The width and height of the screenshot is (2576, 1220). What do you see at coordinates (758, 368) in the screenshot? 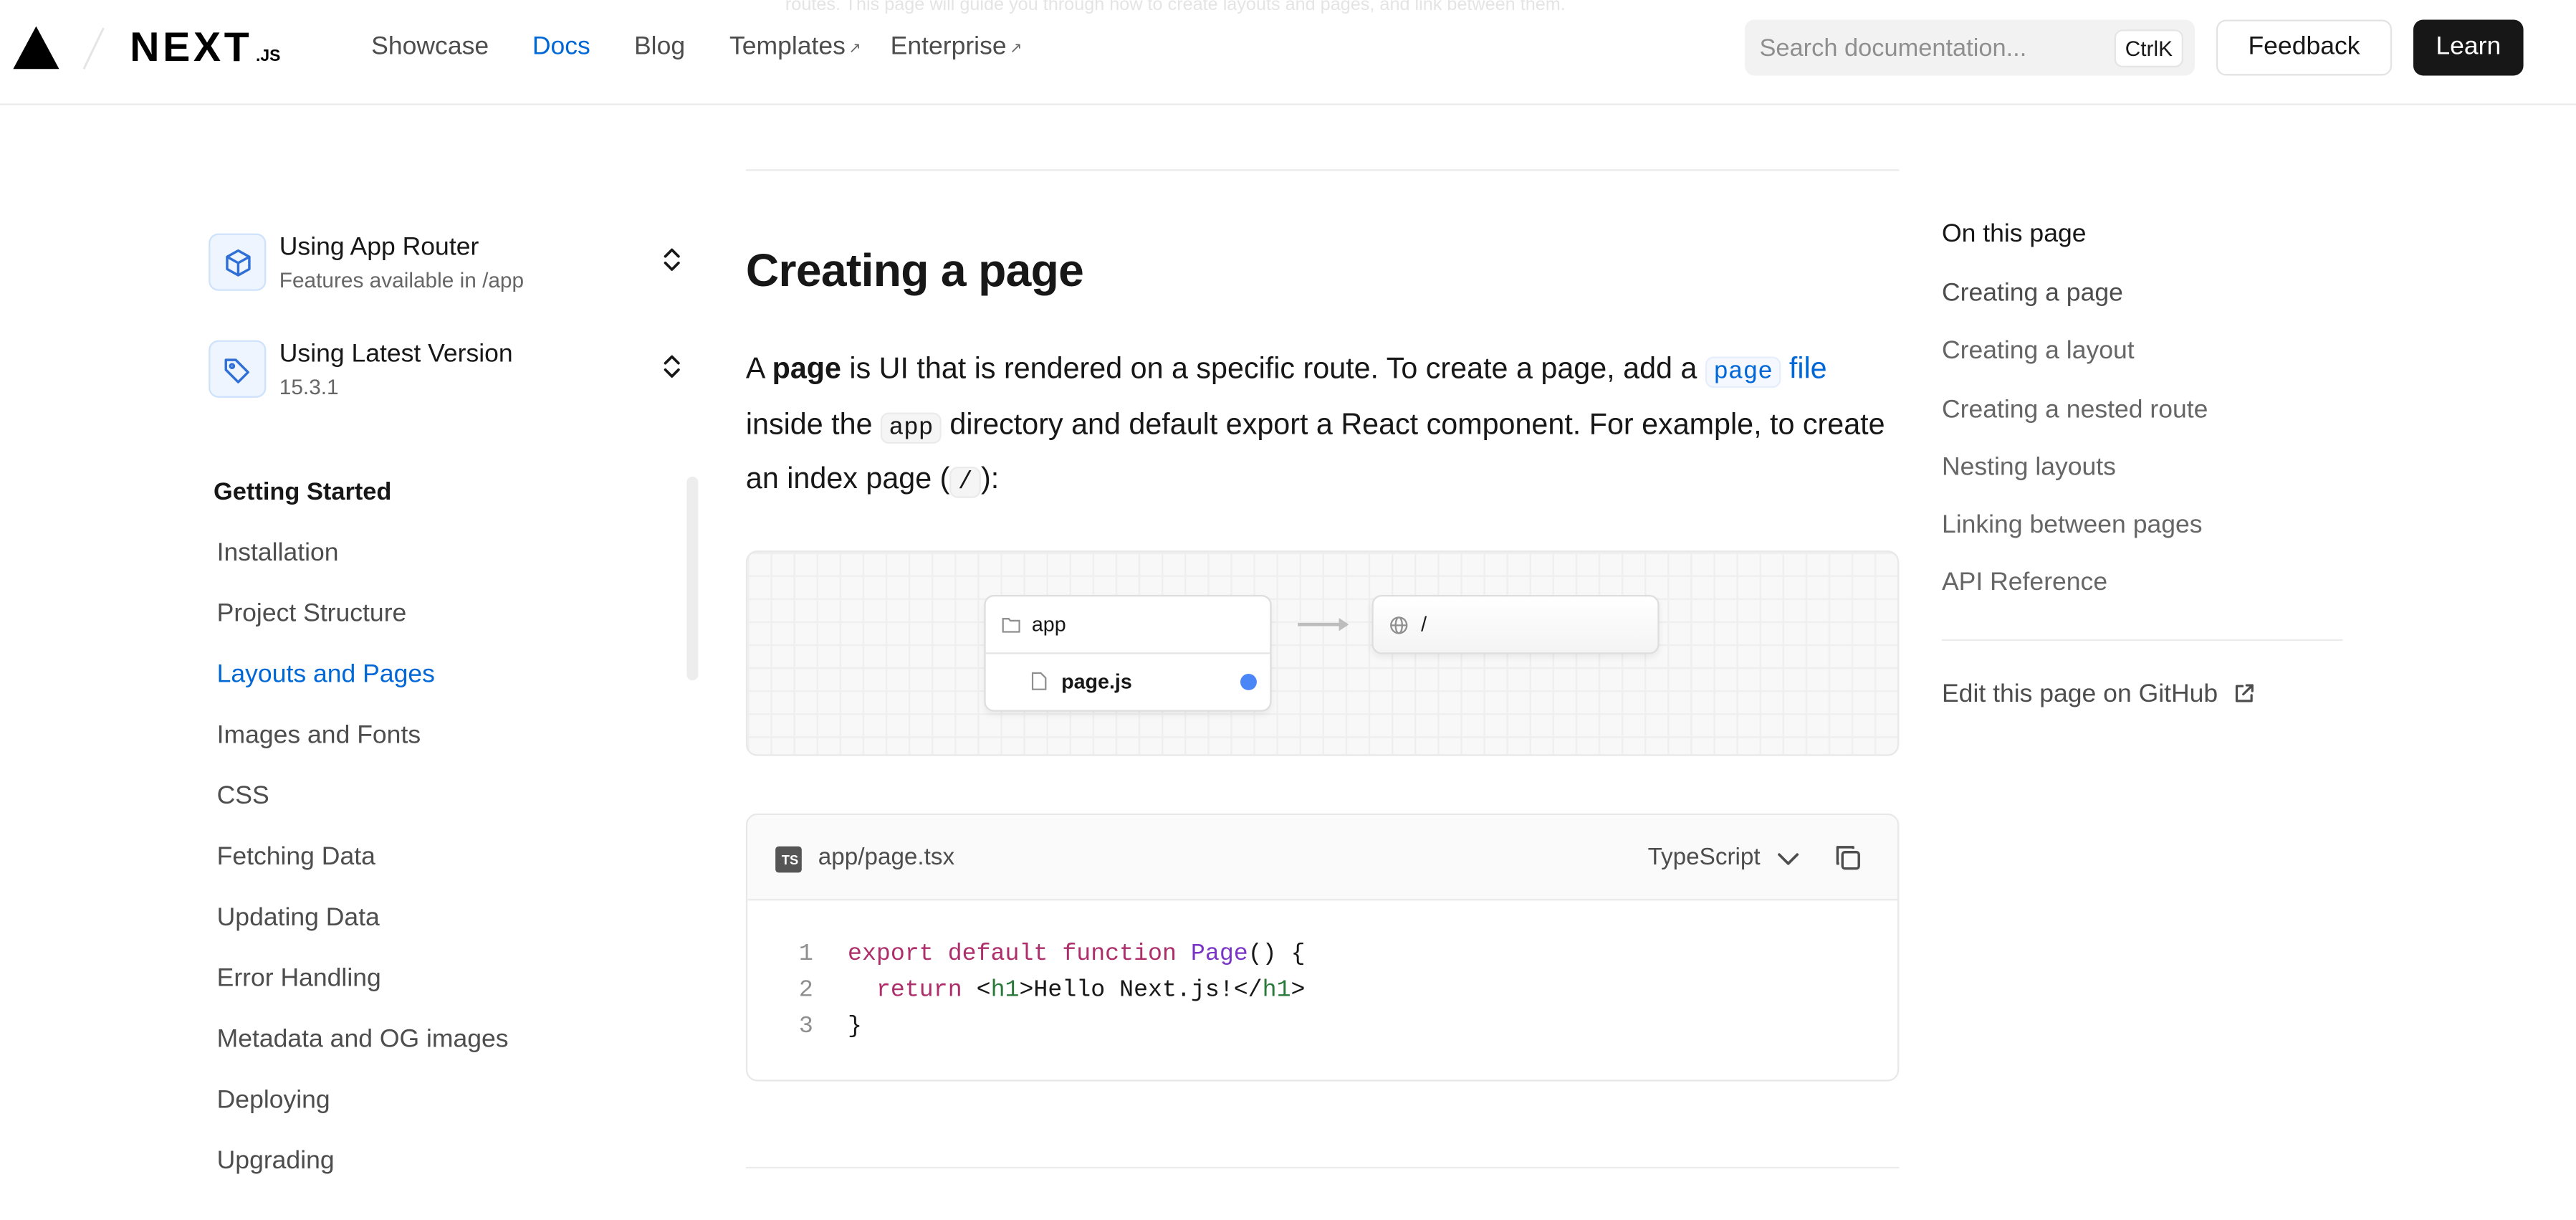
I see `para-text: A` at bounding box center [758, 368].